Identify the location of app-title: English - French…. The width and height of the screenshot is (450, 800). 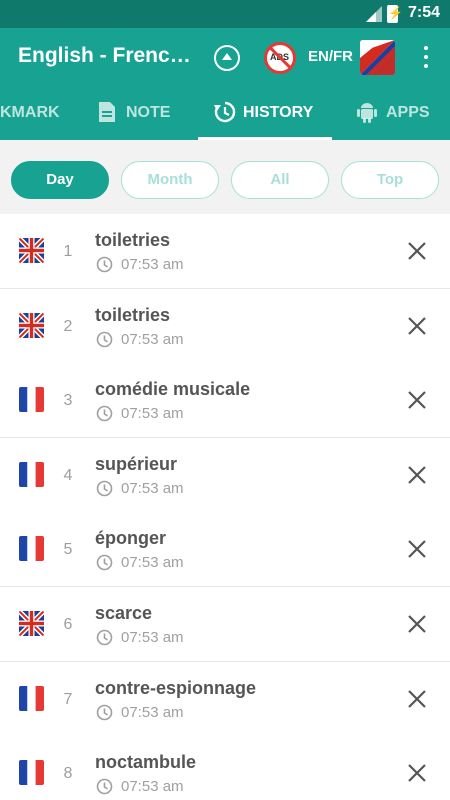
(108, 55).